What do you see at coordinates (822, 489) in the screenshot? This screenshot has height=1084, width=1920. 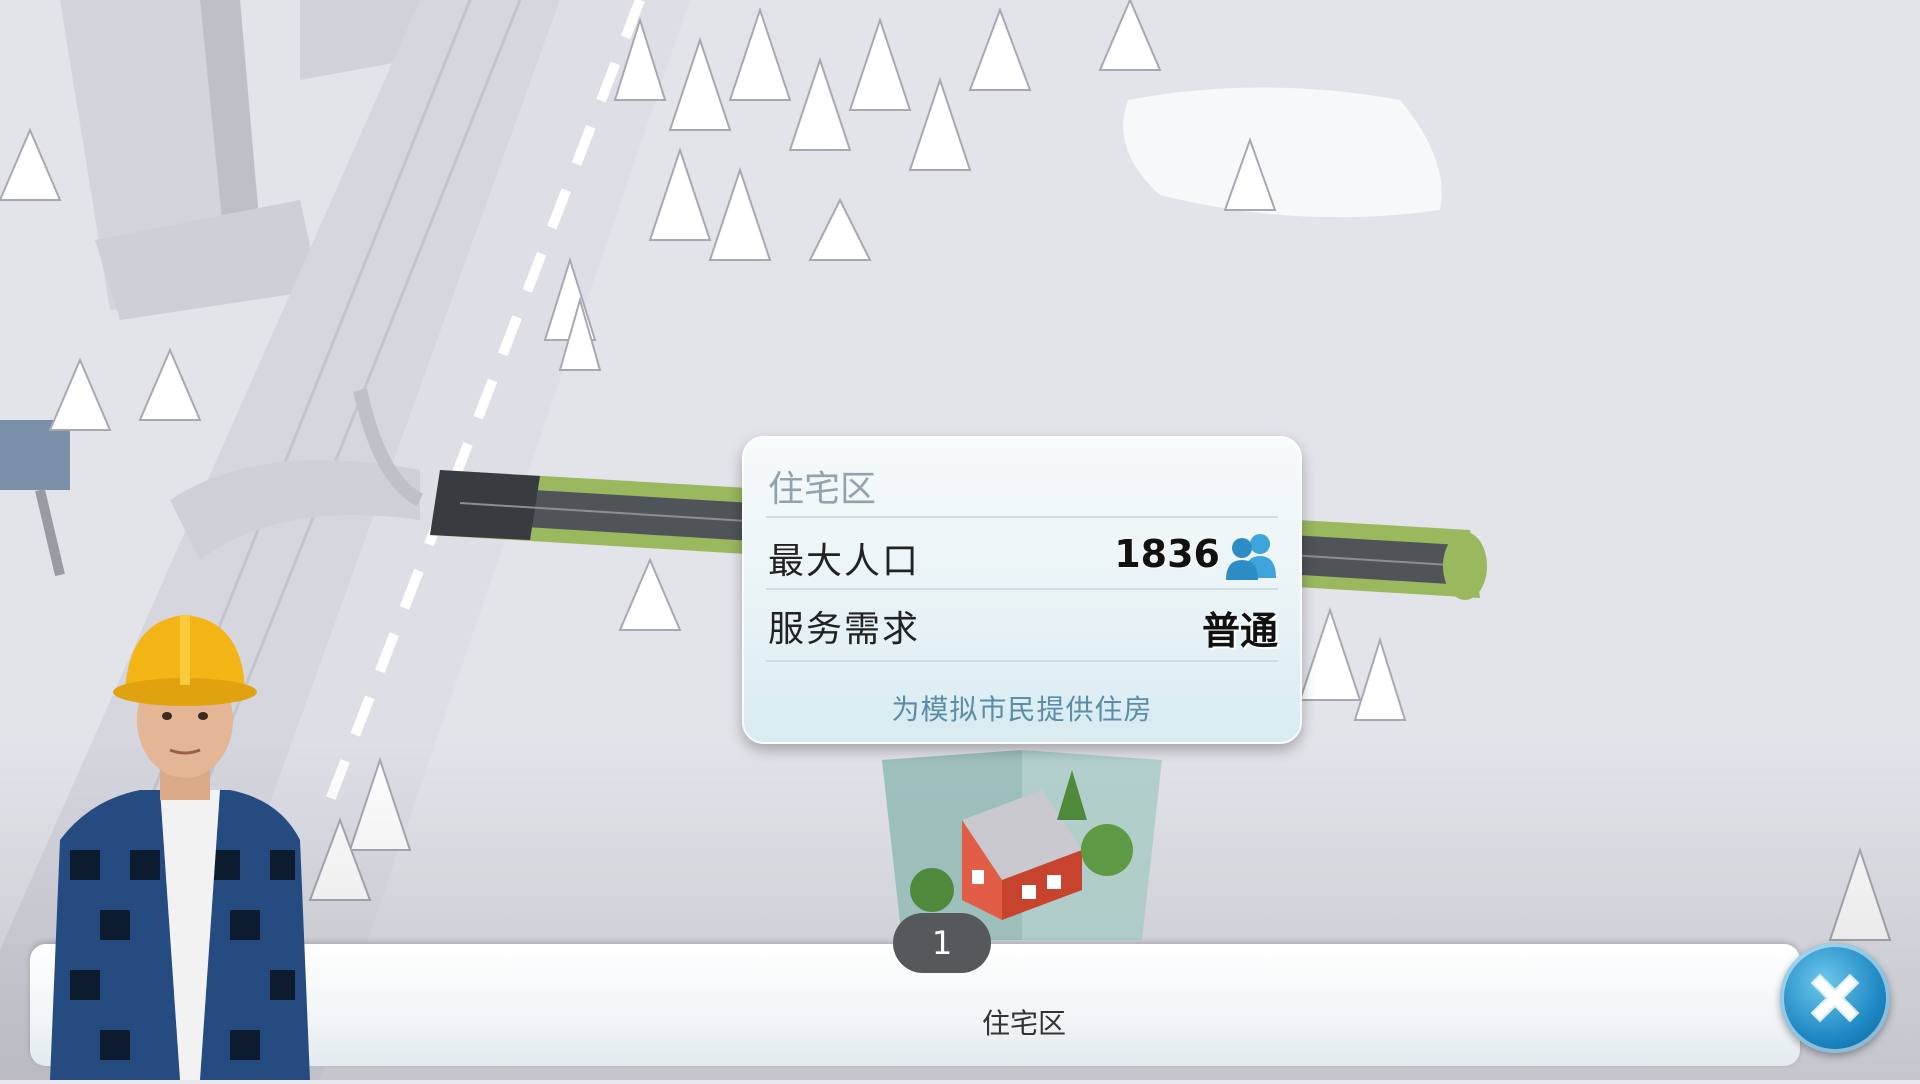 I see `tooltip-title: 住宅区` at bounding box center [822, 489].